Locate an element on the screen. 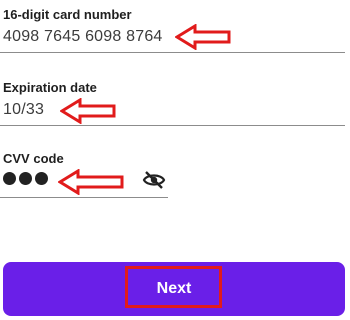 Image resolution: width=350 pixels, height=320 pixels. expiration-underline is located at coordinates (172, 125).